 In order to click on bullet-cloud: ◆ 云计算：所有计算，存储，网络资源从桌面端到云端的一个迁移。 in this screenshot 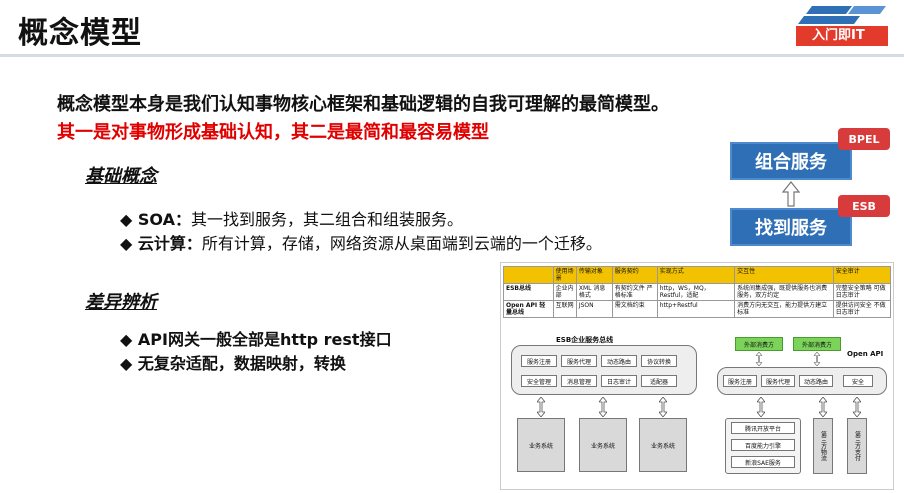, I will do `click(361, 242)`.